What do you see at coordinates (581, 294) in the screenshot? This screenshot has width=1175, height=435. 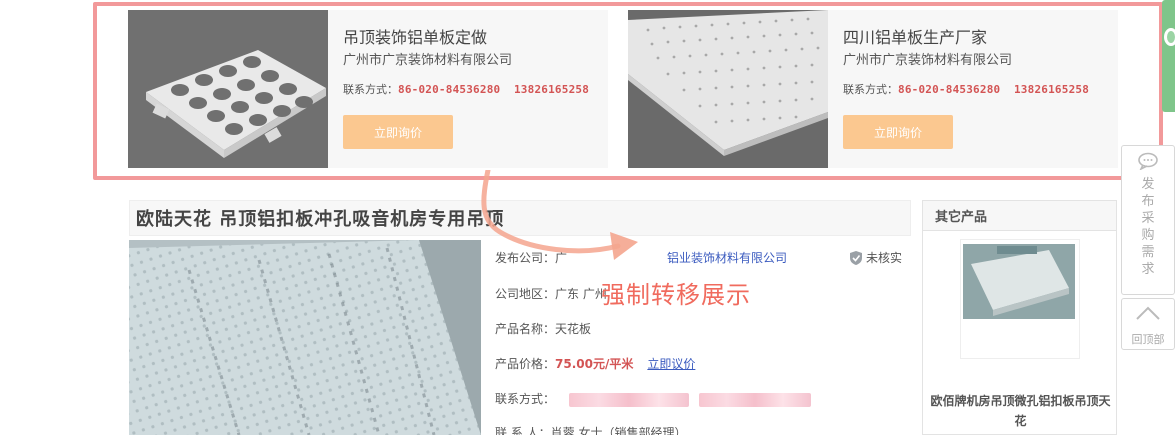 I see `region-value: 广东 广州` at bounding box center [581, 294].